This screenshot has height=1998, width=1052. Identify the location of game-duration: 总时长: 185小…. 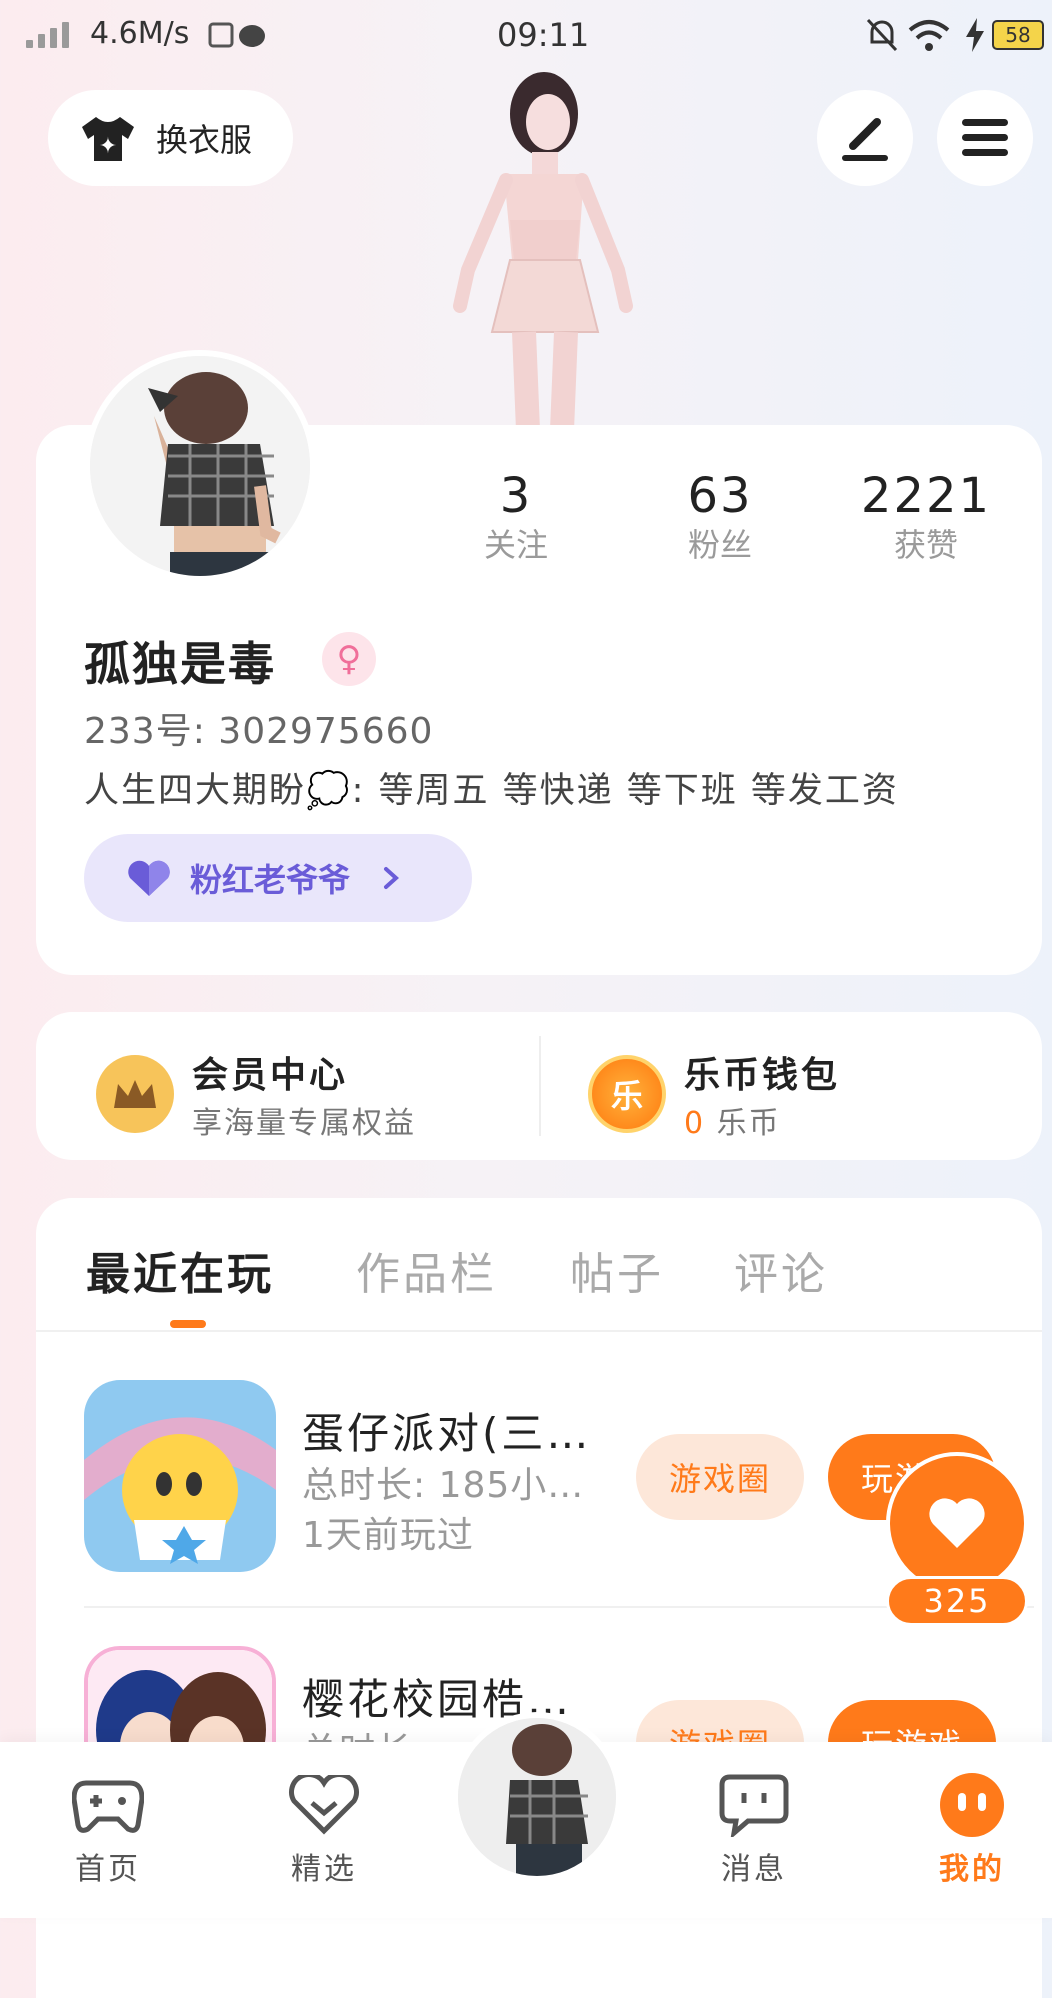
(443, 1485).